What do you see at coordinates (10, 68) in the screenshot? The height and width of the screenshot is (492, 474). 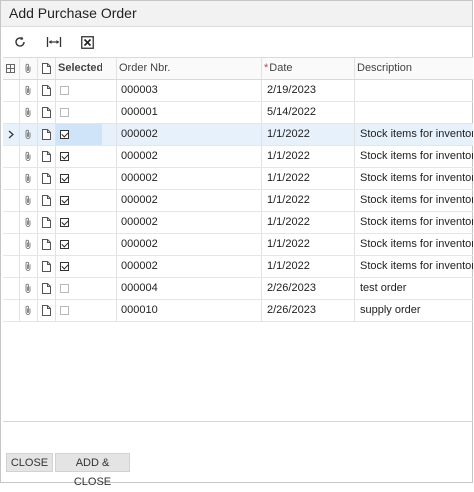 I see `column-settings-button` at bounding box center [10, 68].